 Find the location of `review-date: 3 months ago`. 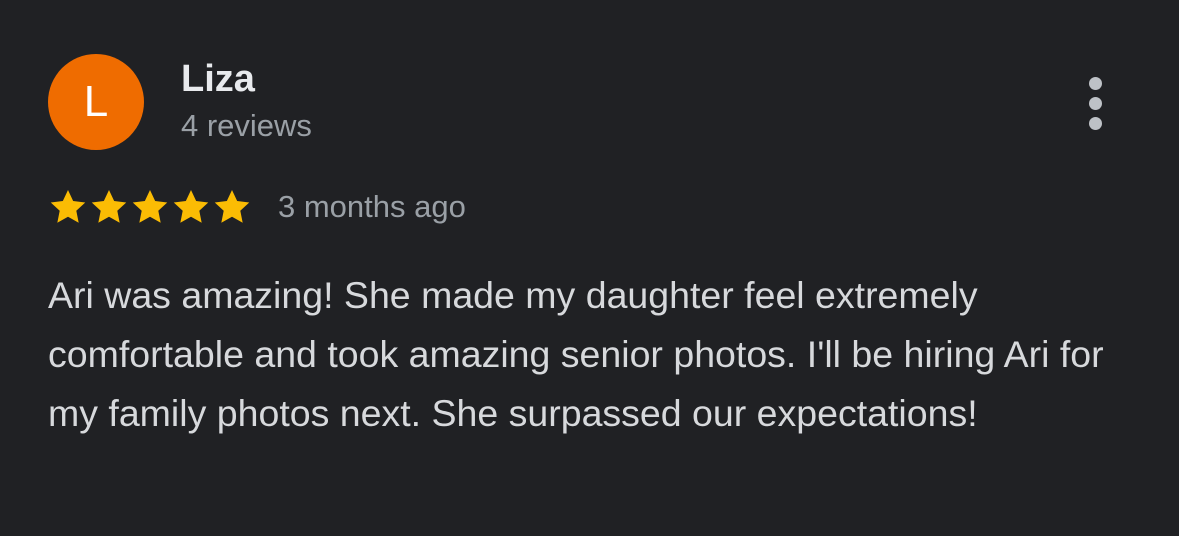

review-date: 3 months ago is located at coordinates (372, 206).